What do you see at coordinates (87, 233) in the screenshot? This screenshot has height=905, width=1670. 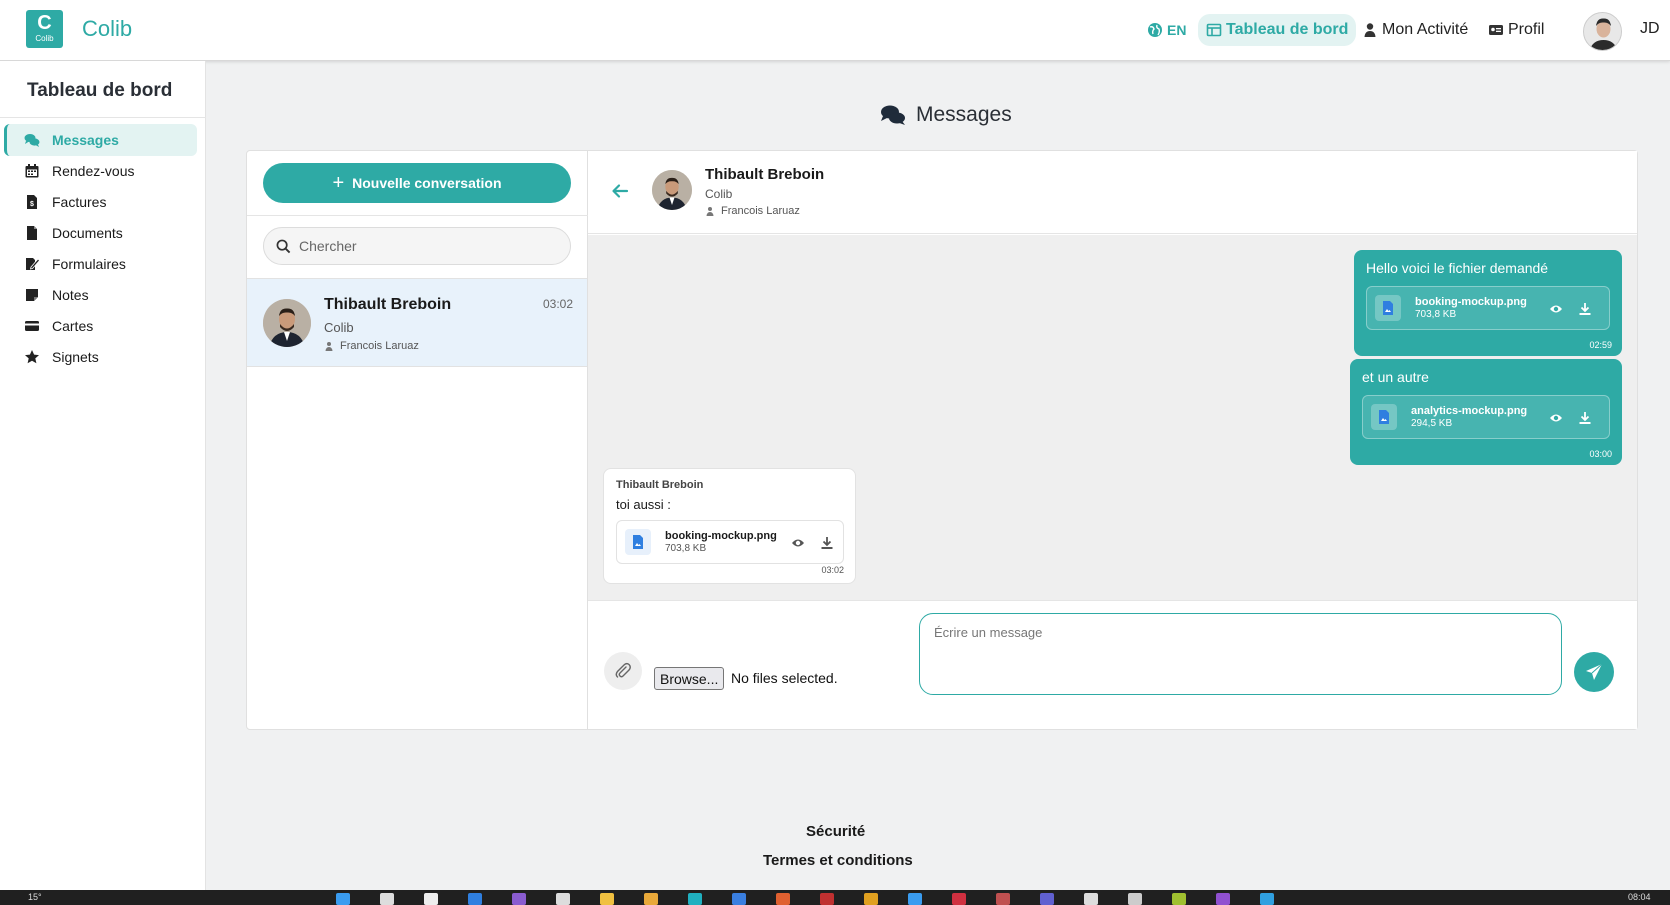 I see `sidebar-item-label: Documents` at bounding box center [87, 233].